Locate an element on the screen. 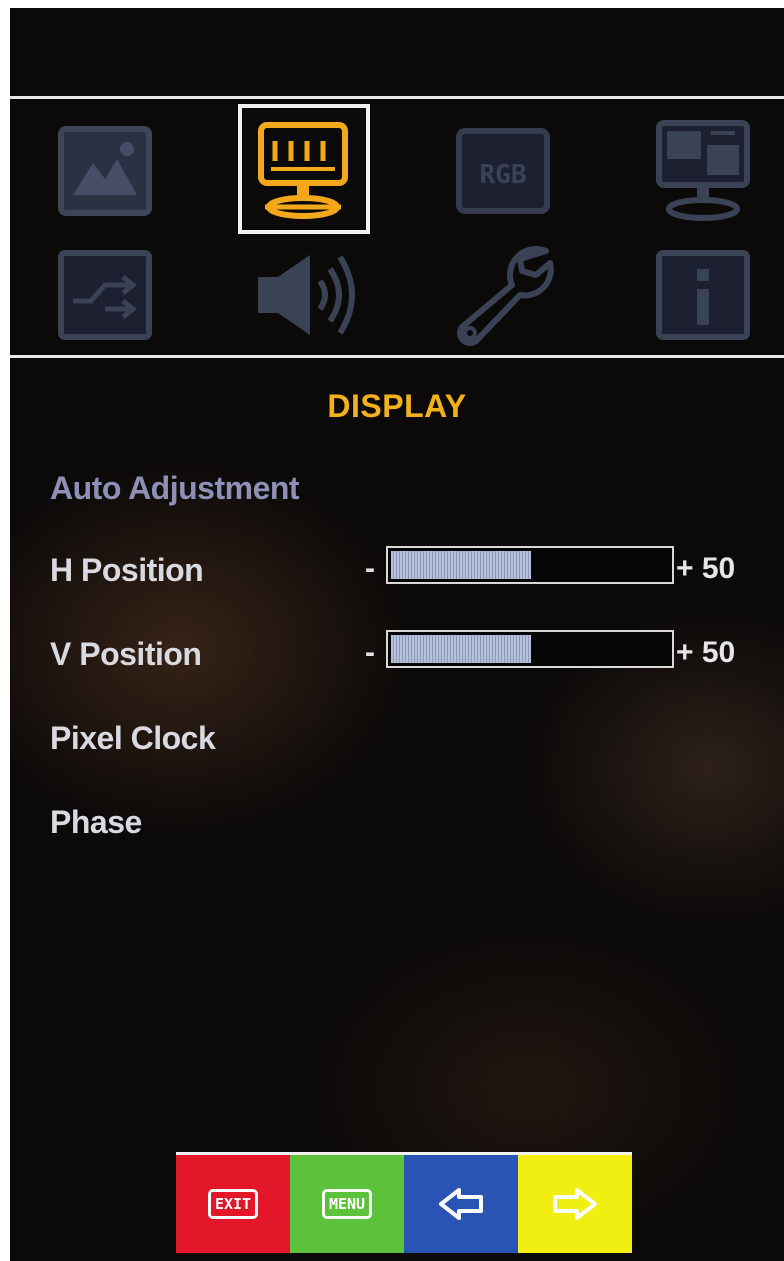  display-icon is located at coordinates (303, 171).